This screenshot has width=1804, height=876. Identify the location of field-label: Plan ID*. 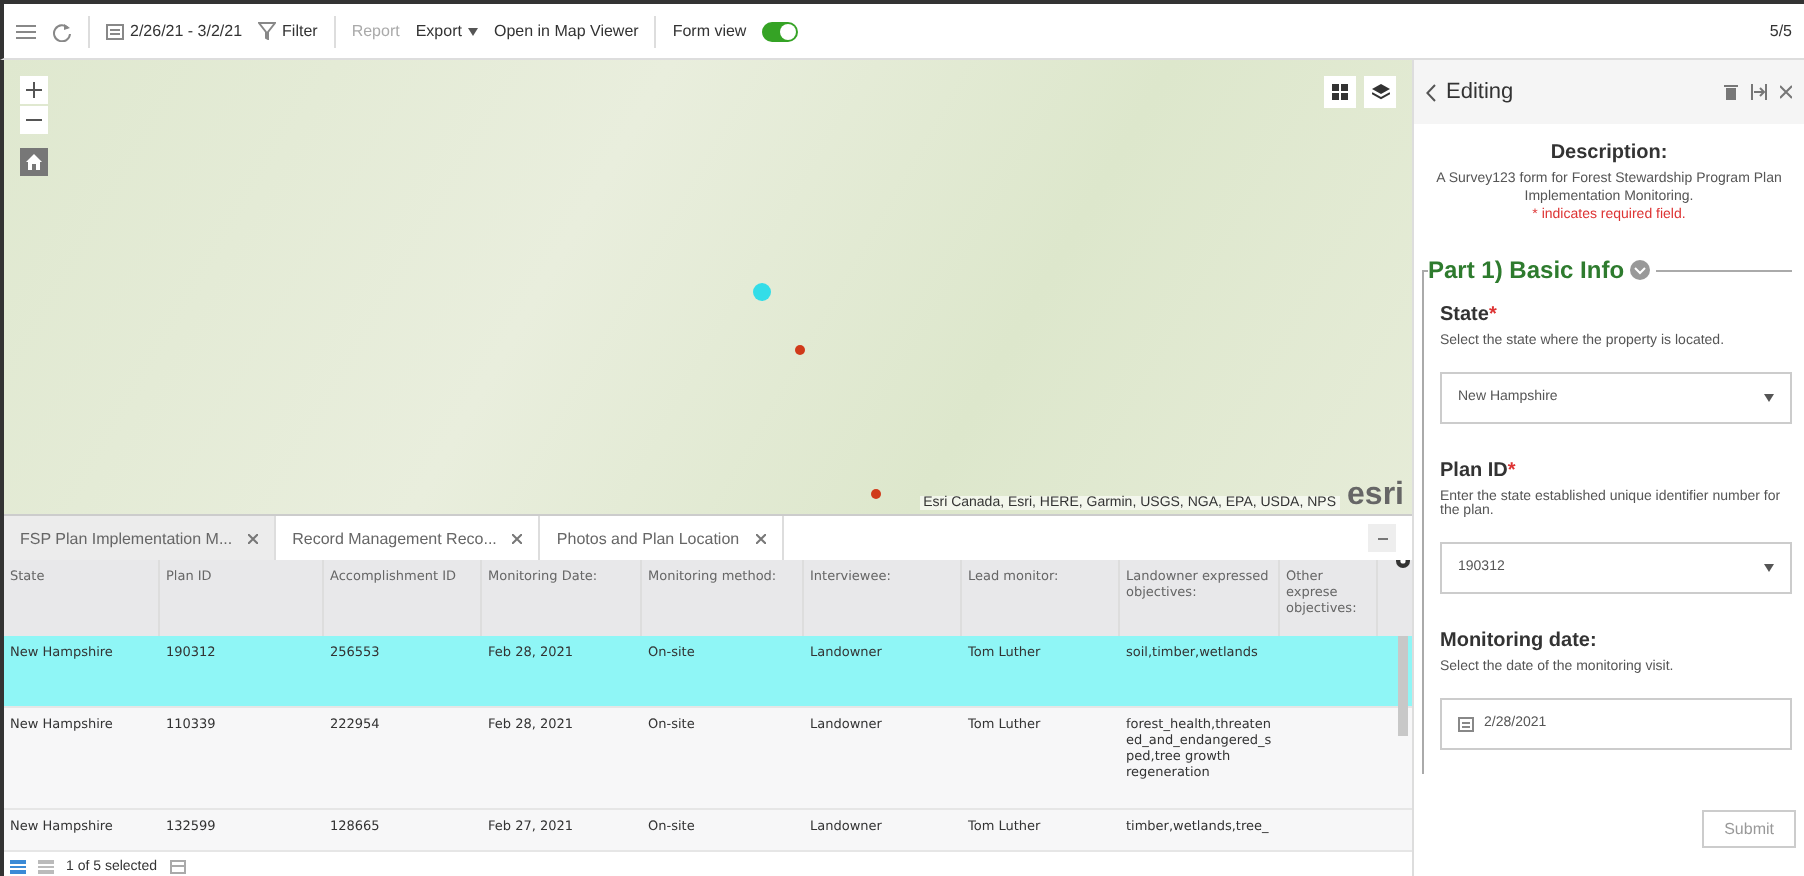
(1479, 470).